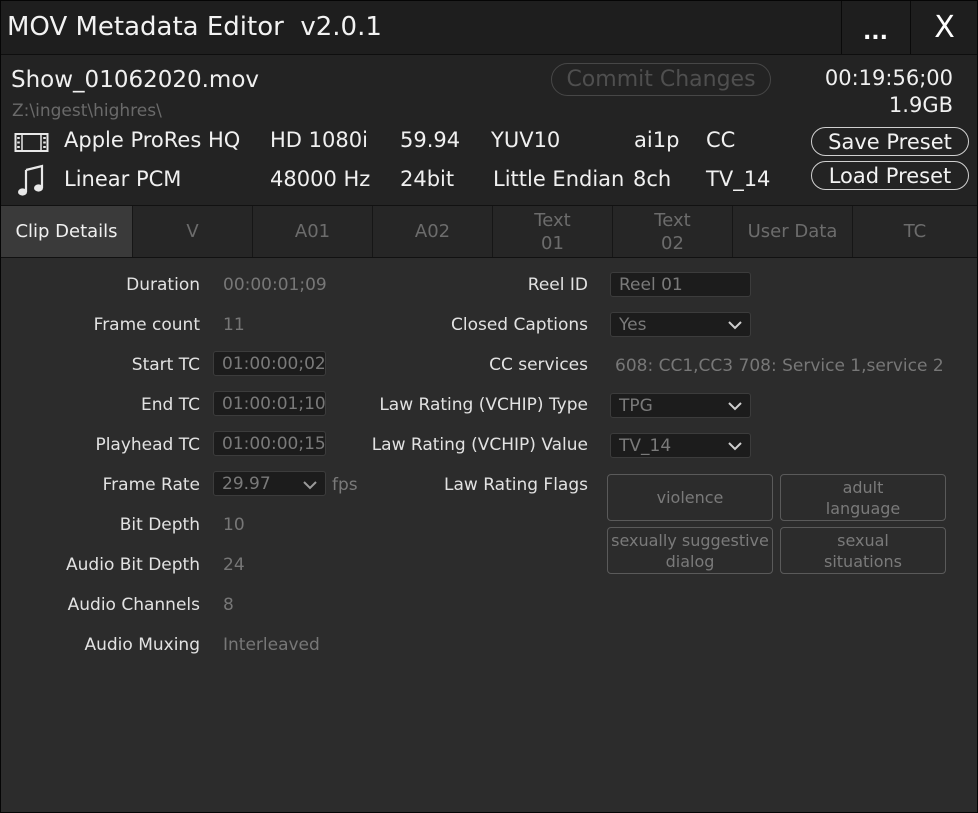 This screenshot has width=978, height=813. Describe the element at coordinates (559, 179) in the screenshot. I see `audio-endian: Little Endian` at that location.